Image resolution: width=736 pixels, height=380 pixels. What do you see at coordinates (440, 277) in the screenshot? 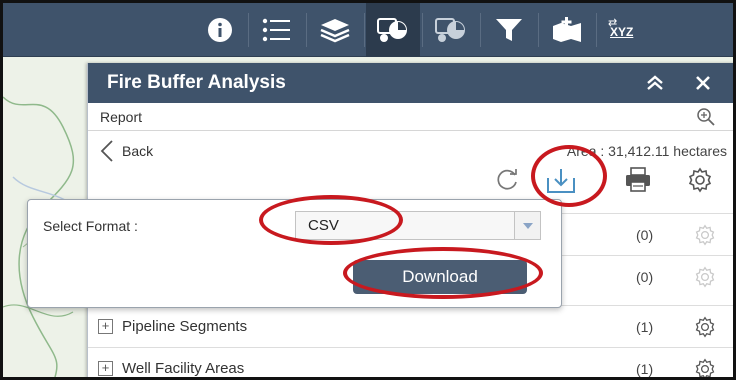
I see `download-button: Download` at bounding box center [440, 277].